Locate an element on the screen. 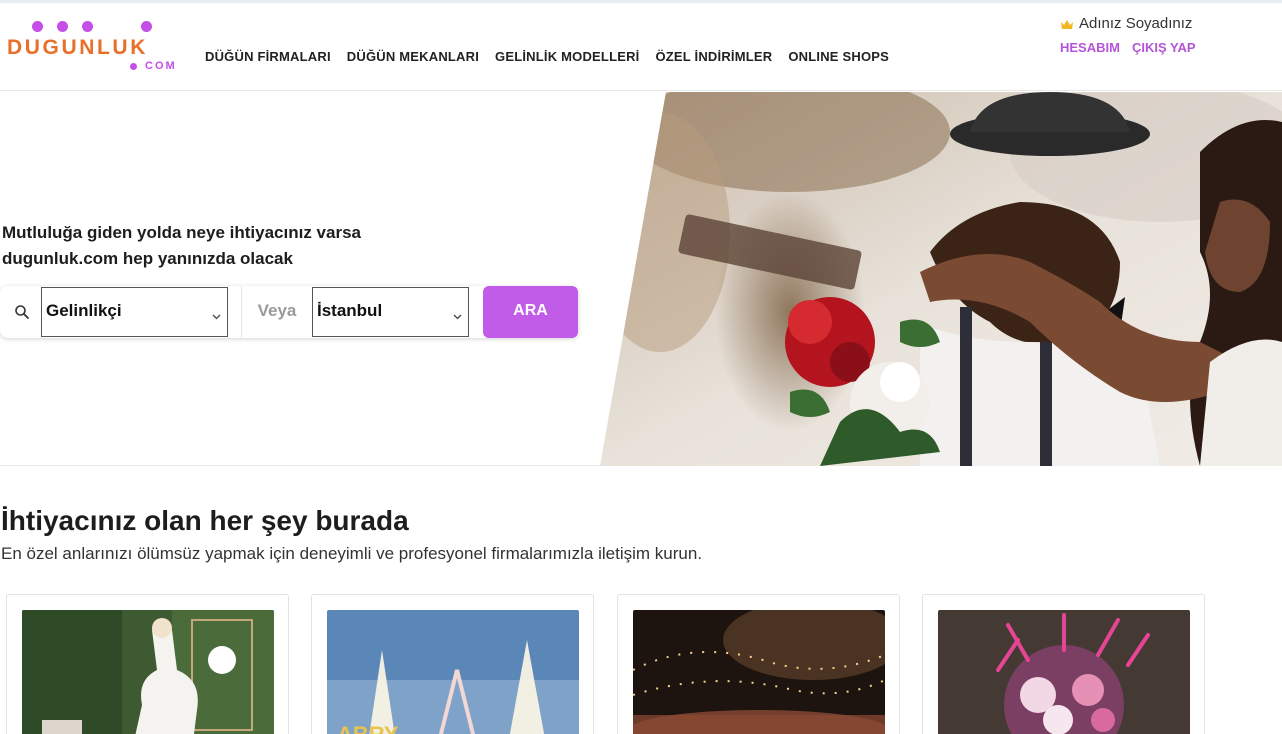  section-title: İhtiyacınız olan her şey burada is located at coordinates (205, 520).